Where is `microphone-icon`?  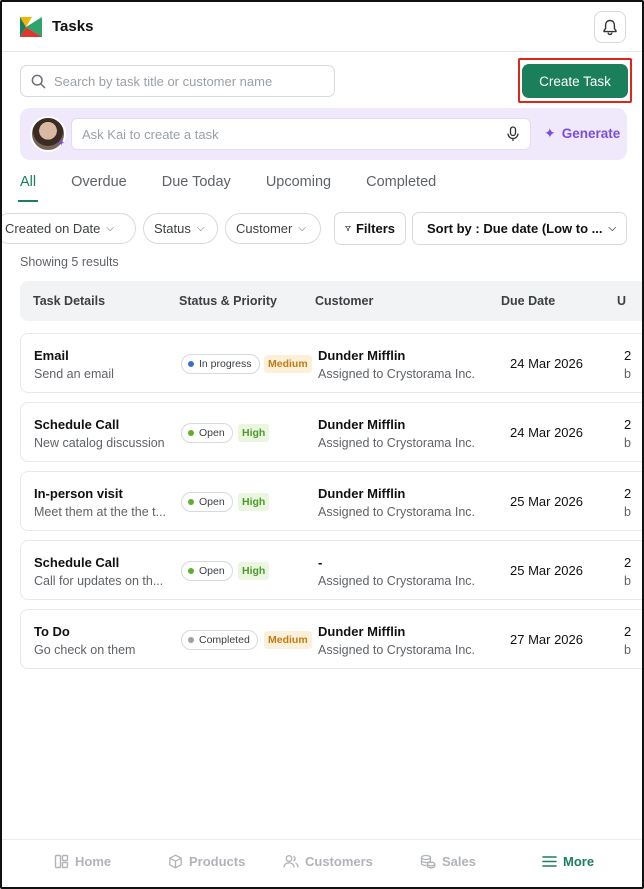 microphone-icon is located at coordinates (513, 134).